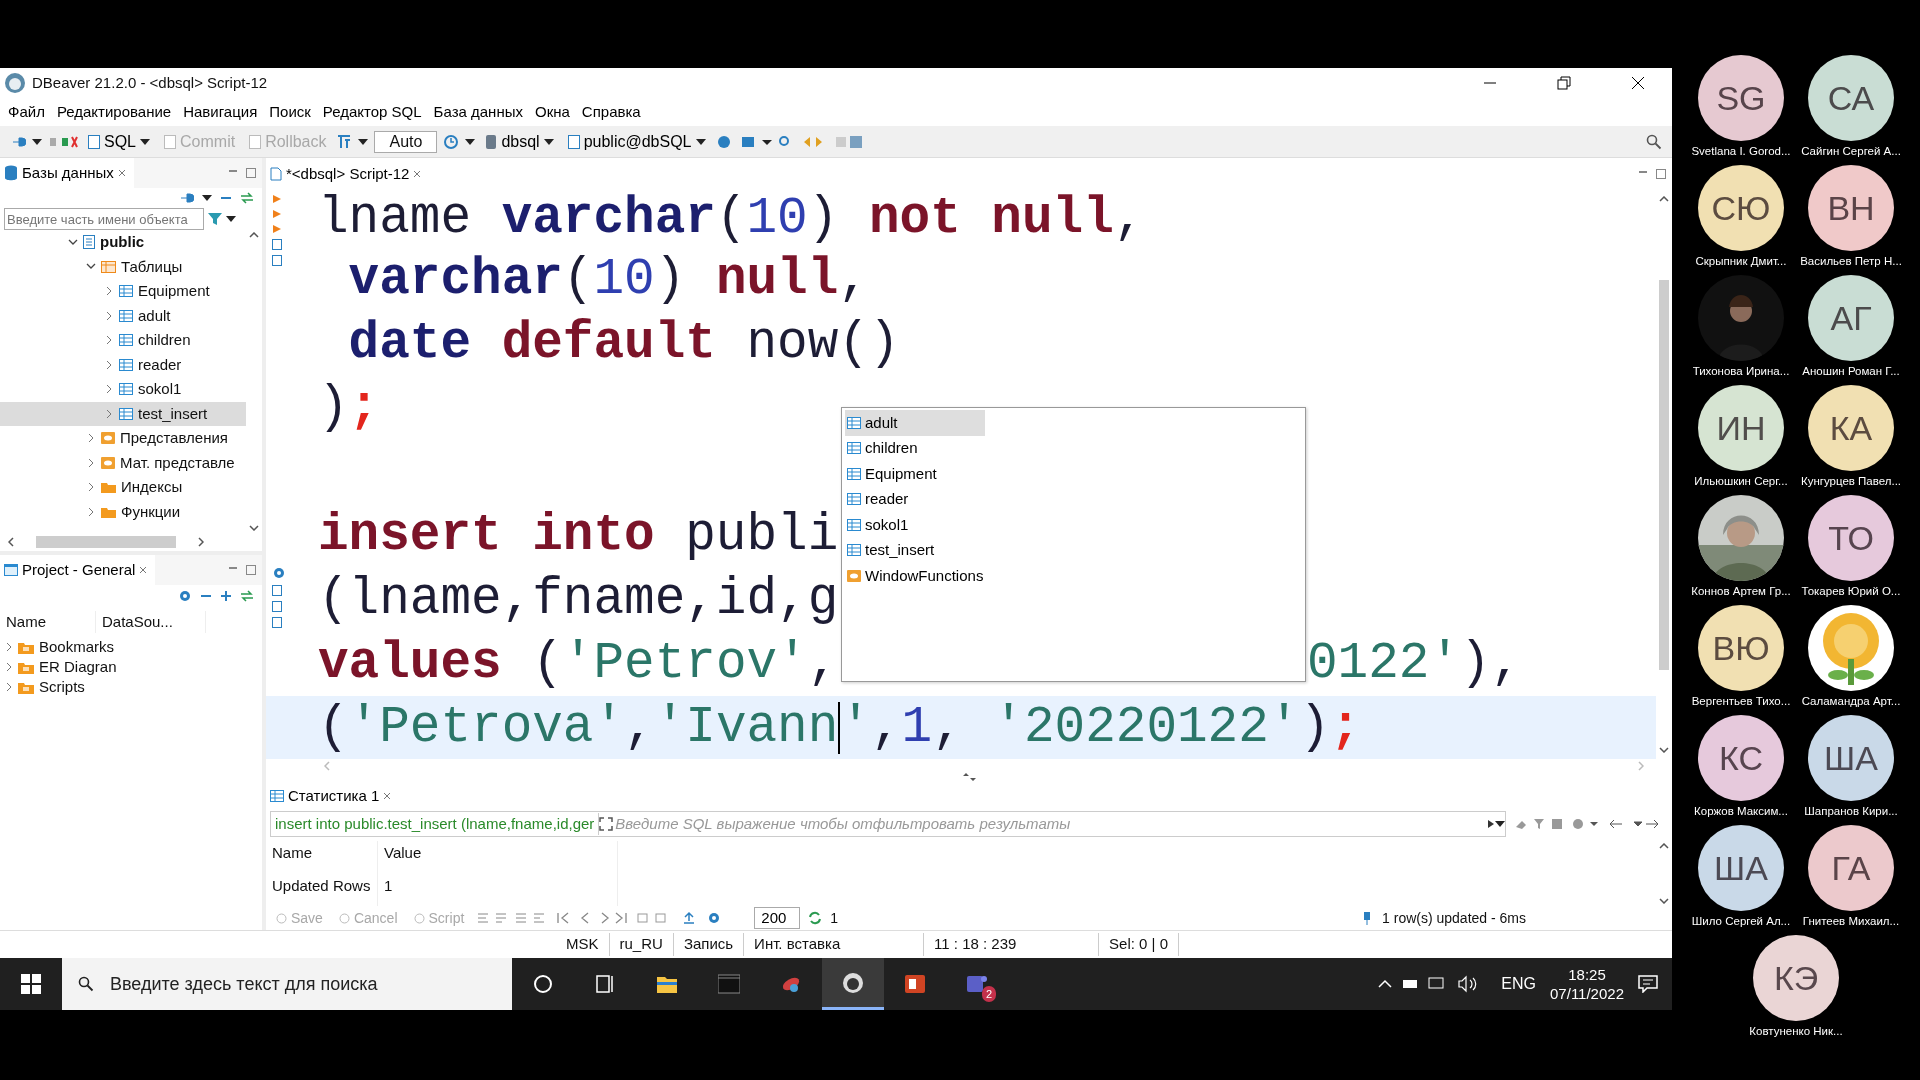 Image resolution: width=1920 pixels, height=1080 pixels. What do you see at coordinates (1519, 984) in the screenshot?
I see `language-indicator: ENG` at bounding box center [1519, 984].